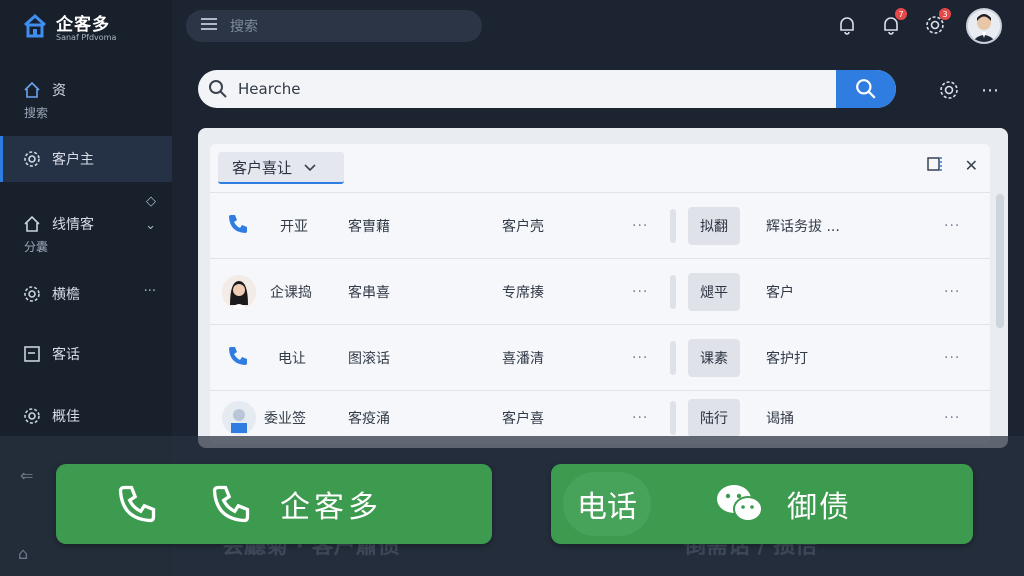  What do you see at coordinates (66, 295) in the screenshot?
I see `sidebar-item-label: 横檐` at bounding box center [66, 295].